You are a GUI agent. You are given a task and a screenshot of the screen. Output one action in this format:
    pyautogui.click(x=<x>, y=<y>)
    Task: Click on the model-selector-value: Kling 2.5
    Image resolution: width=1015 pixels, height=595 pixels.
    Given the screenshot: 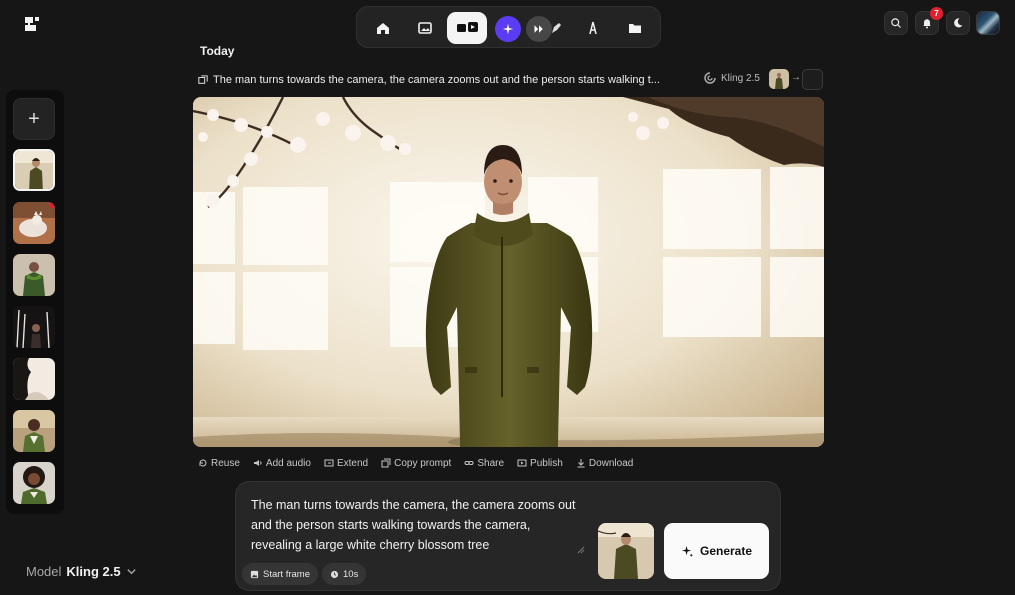 What is the action you would take?
    pyautogui.click(x=93, y=571)
    